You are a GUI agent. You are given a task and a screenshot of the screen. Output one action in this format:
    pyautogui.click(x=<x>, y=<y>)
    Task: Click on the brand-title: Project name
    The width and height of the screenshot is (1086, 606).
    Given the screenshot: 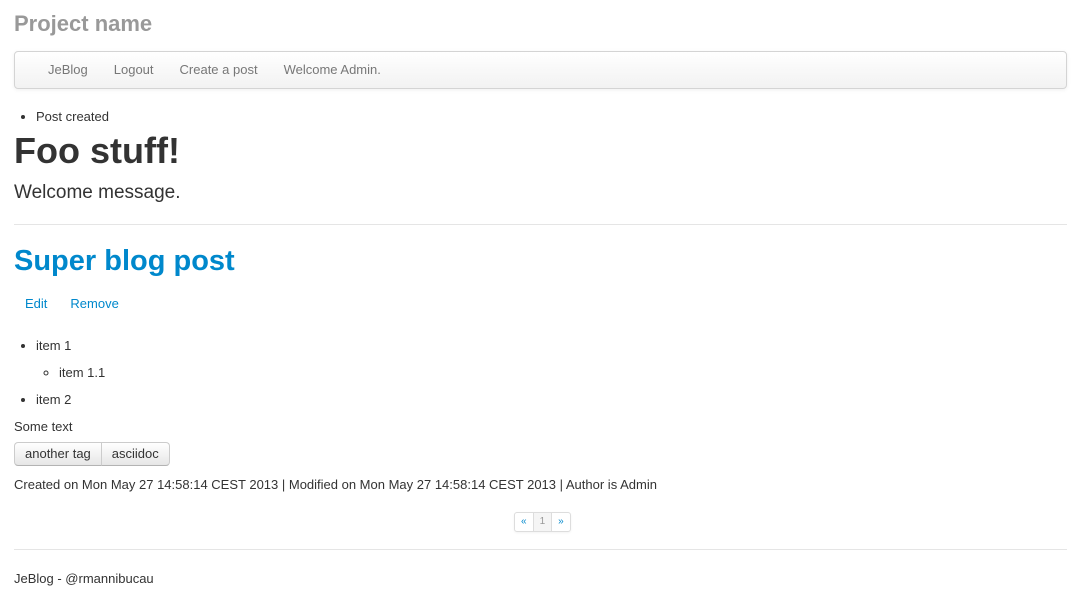 What is the action you would take?
    pyautogui.click(x=83, y=24)
    